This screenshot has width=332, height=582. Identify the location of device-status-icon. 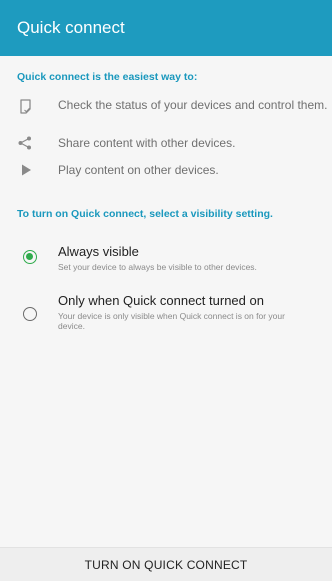
(29, 108).